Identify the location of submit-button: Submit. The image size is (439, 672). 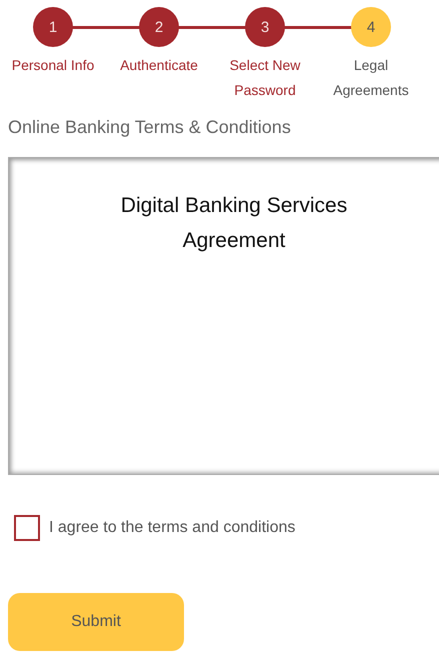
(96, 622).